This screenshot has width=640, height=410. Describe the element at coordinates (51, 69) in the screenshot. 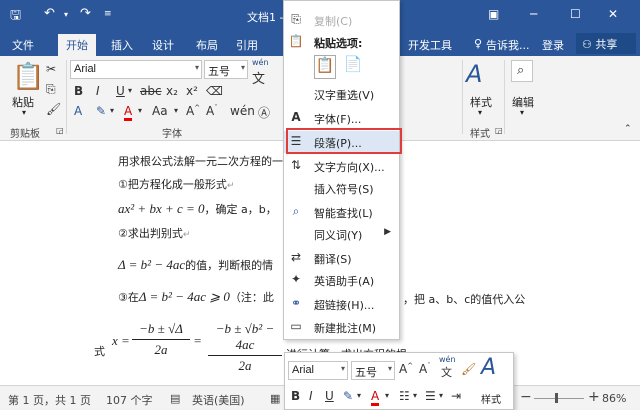

I see `cut-icon: ✂` at that location.